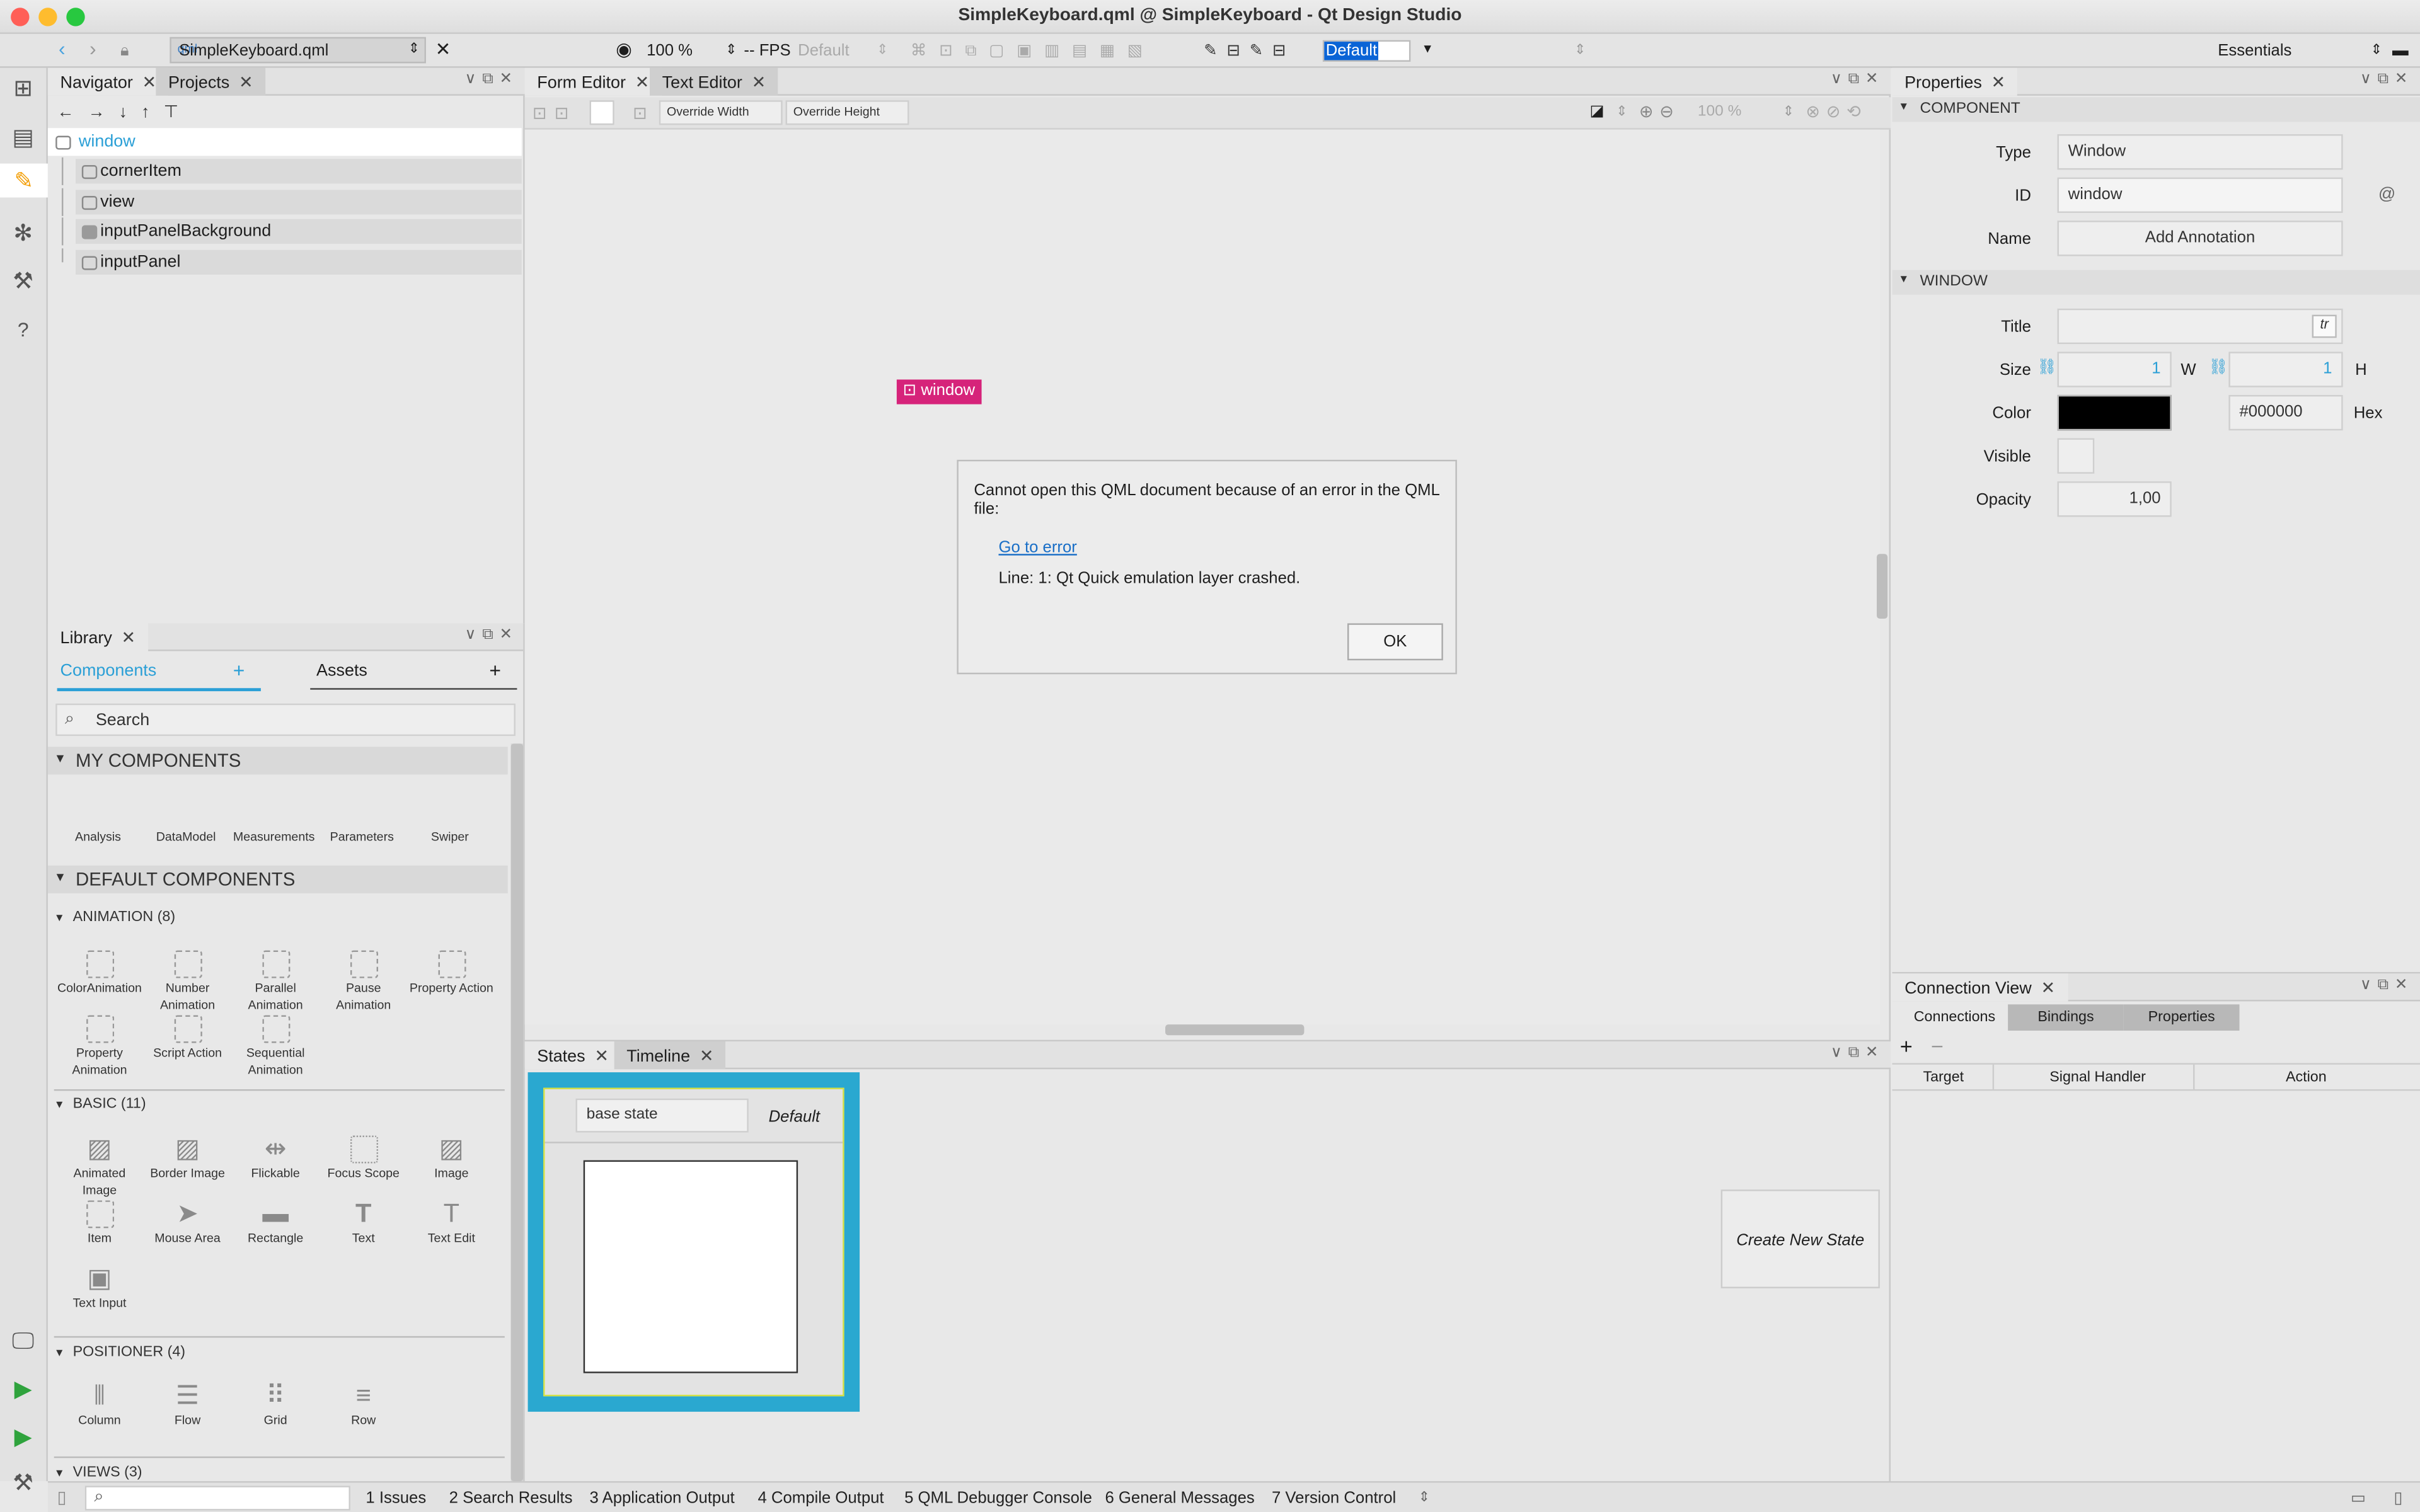 This screenshot has height=1512, width=2420. I want to click on tab-form-editor: Form Editor ✕, so click(593, 81).